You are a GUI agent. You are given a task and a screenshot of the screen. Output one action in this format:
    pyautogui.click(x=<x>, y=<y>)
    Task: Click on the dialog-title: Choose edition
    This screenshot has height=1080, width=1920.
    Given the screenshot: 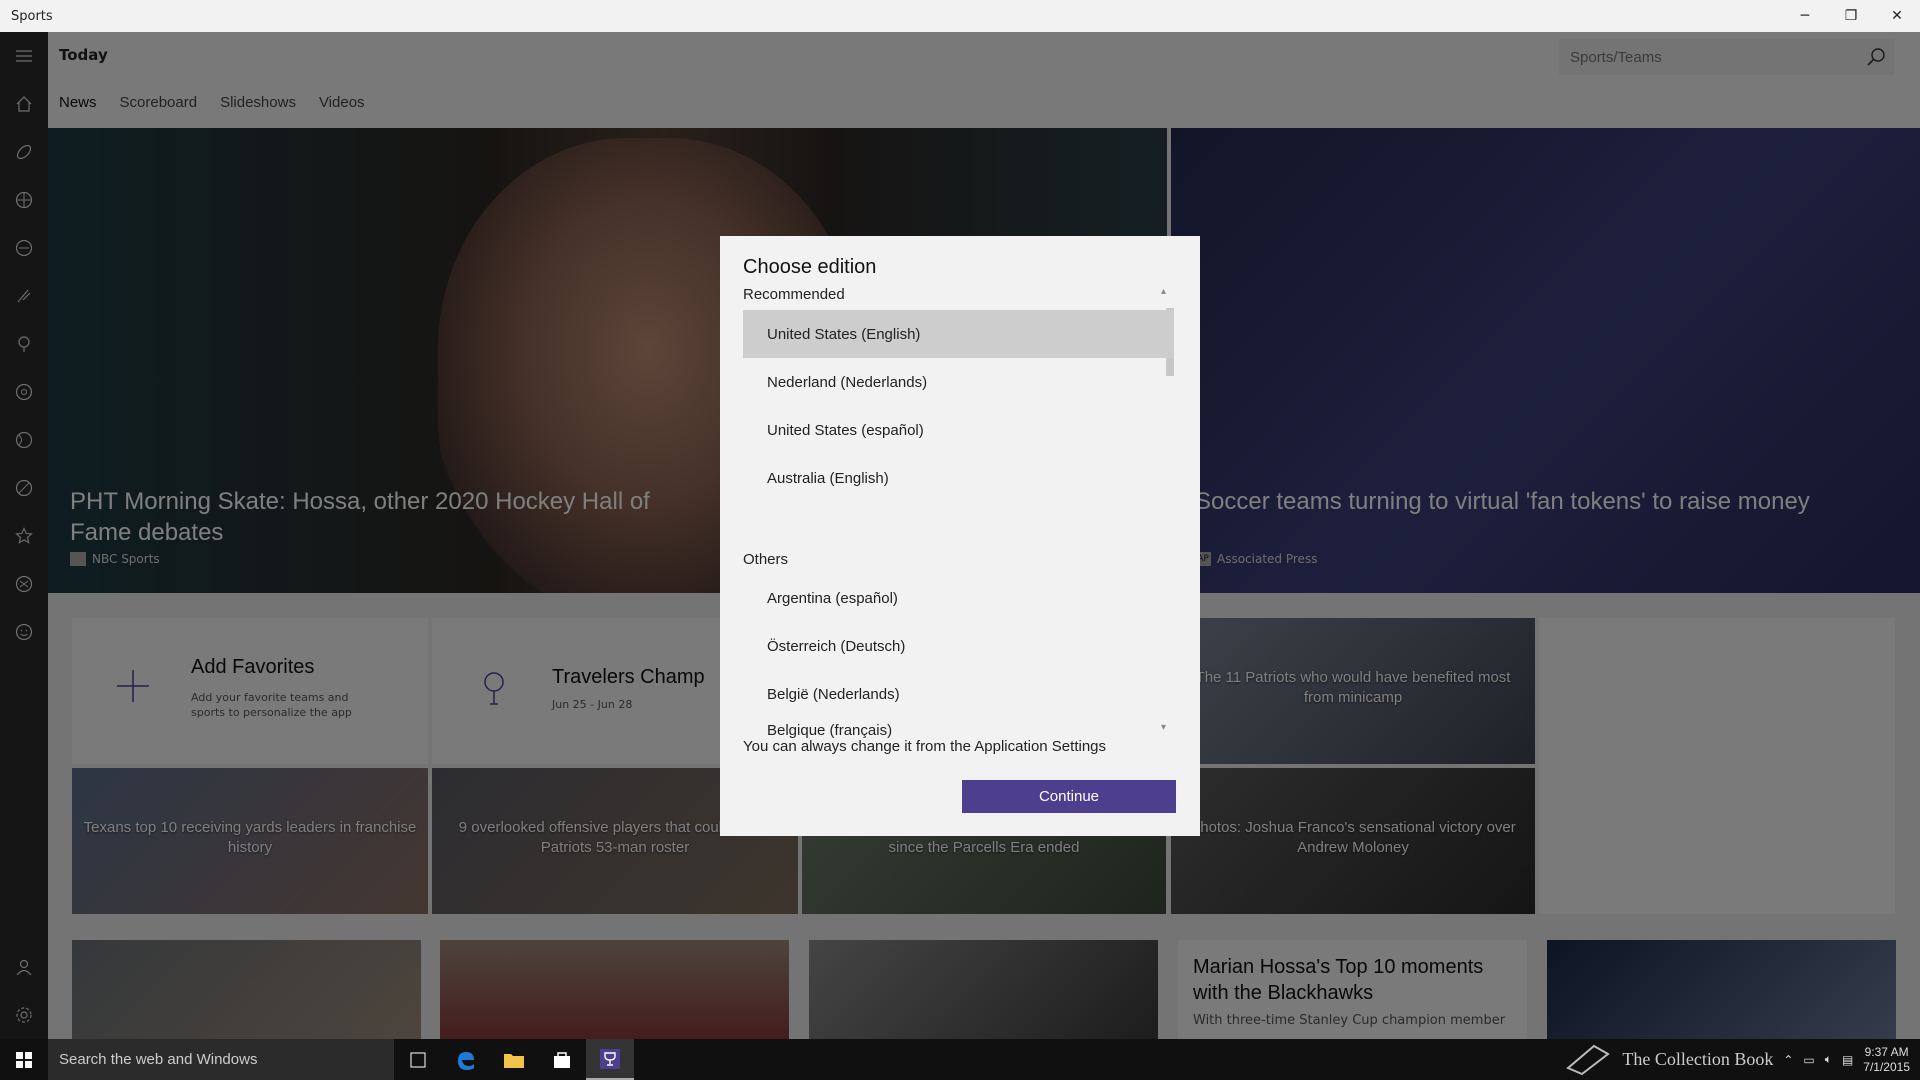 What is the action you would take?
    pyautogui.click(x=810, y=267)
    